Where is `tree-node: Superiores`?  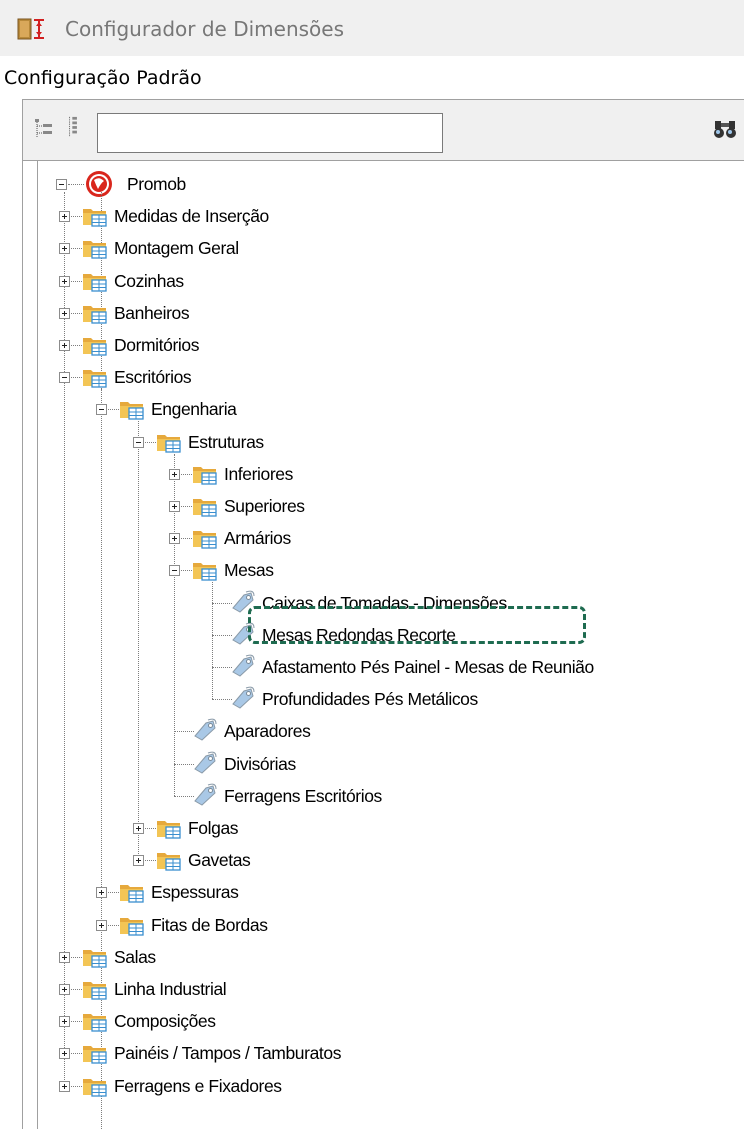
tree-node: Superiores is located at coordinates (264, 506).